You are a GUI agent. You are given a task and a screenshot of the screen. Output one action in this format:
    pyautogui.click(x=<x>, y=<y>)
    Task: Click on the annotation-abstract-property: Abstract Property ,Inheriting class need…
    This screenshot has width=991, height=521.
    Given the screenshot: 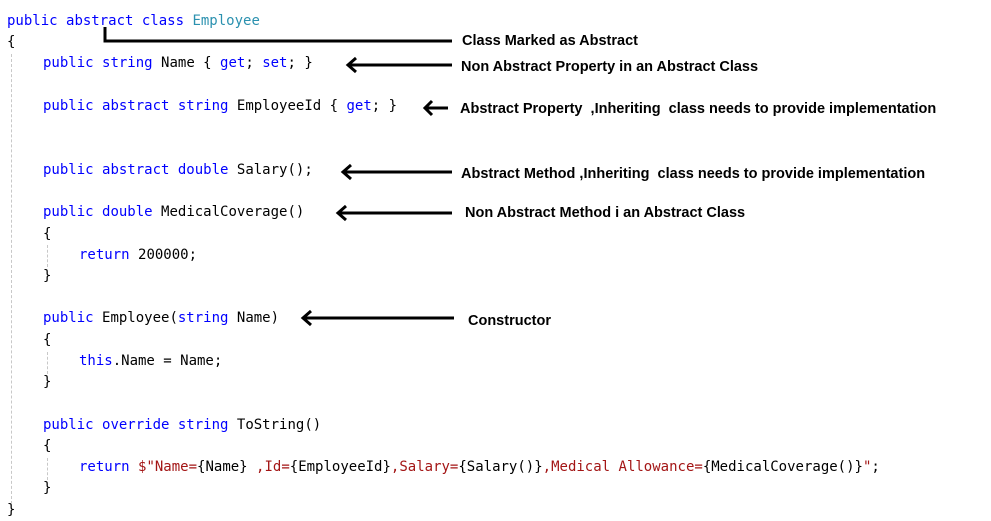 What is the action you would take?
    pyautogui.click(x=698, y=109)
    